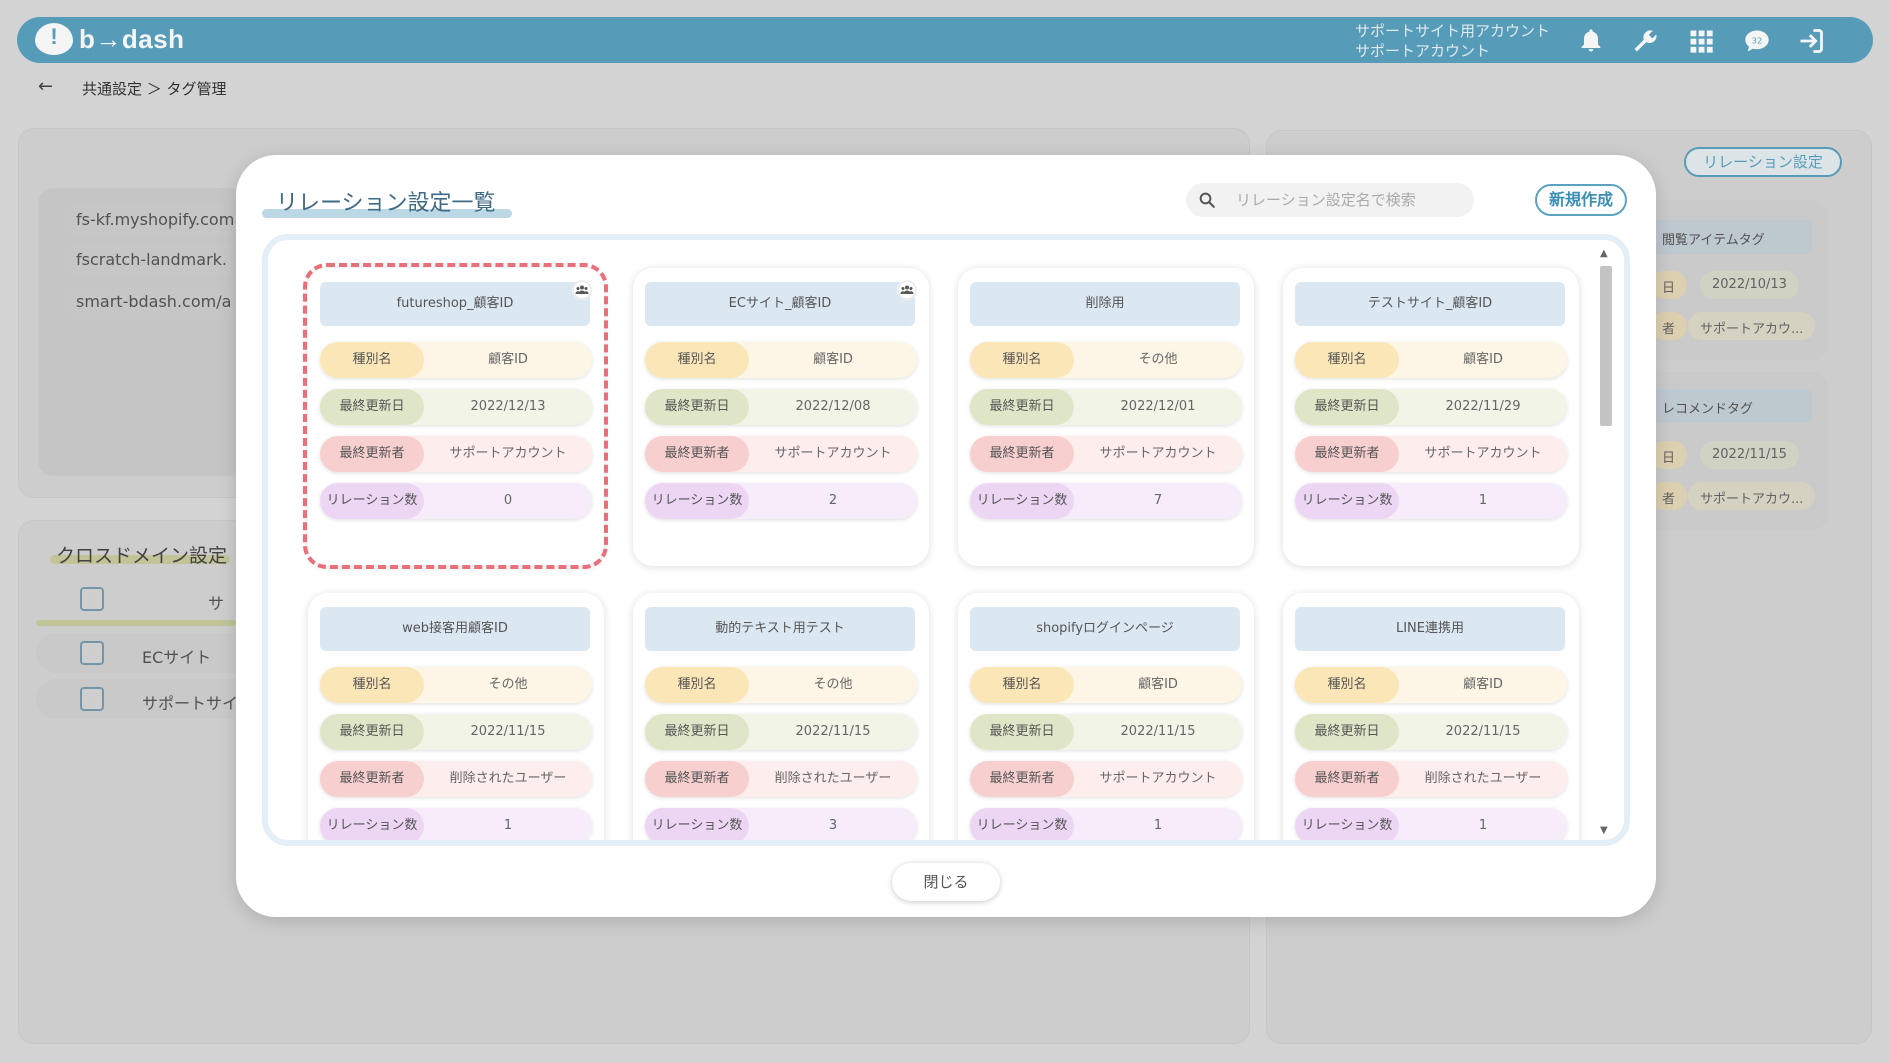 This screenshot has height=1063, width=1890. Describe the element at coordinates (781, 501) in the screenshot. I see `card-row-count: リレーション数 2` at that location.